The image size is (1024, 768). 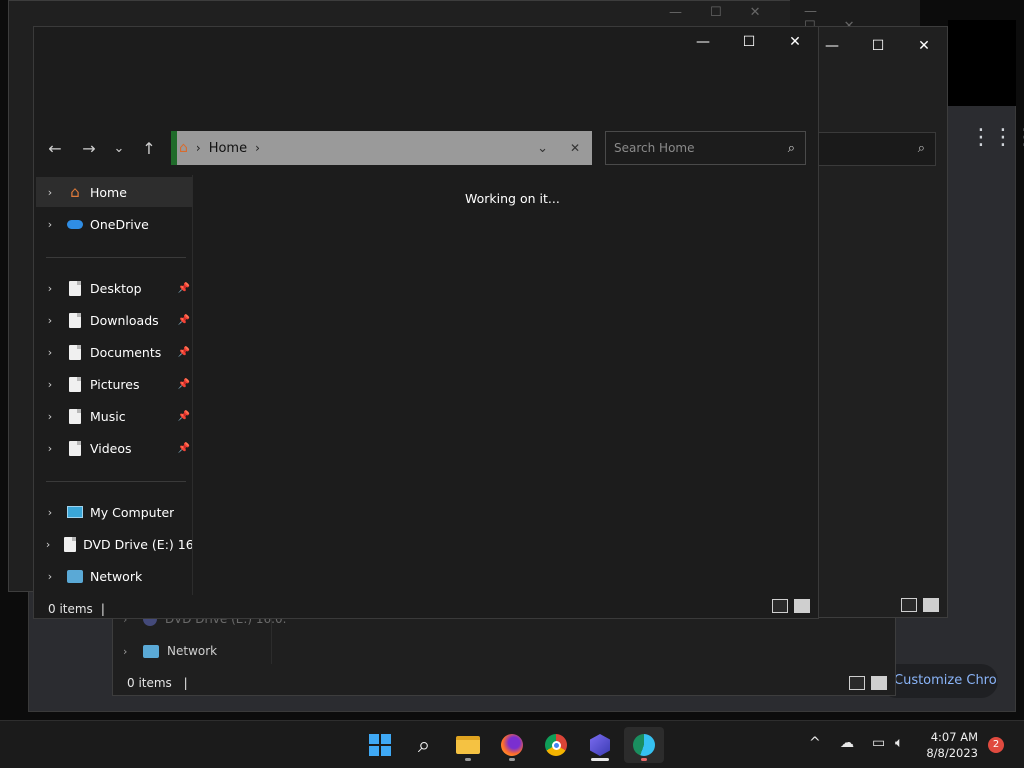 I want to click on back-nav-network: › Network, so click(x=170, y=651).